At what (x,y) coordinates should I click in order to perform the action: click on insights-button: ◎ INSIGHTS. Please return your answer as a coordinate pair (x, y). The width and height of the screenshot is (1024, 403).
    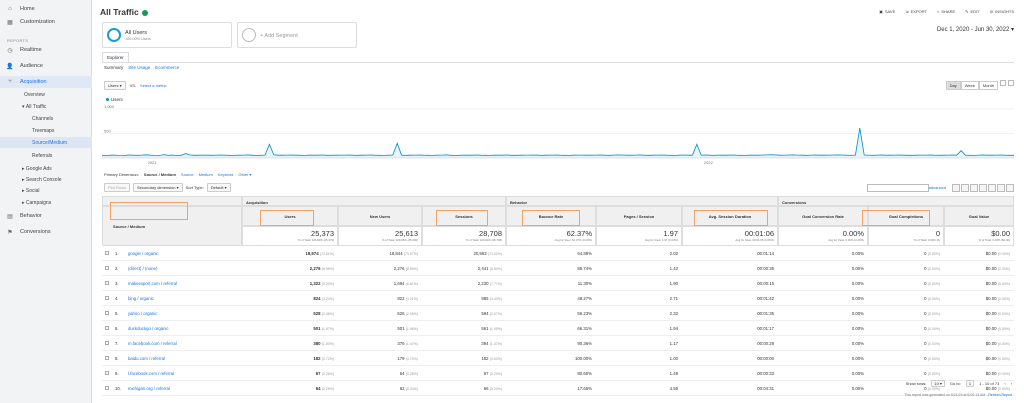
    Looking at the image, I should click on (1002, 11).